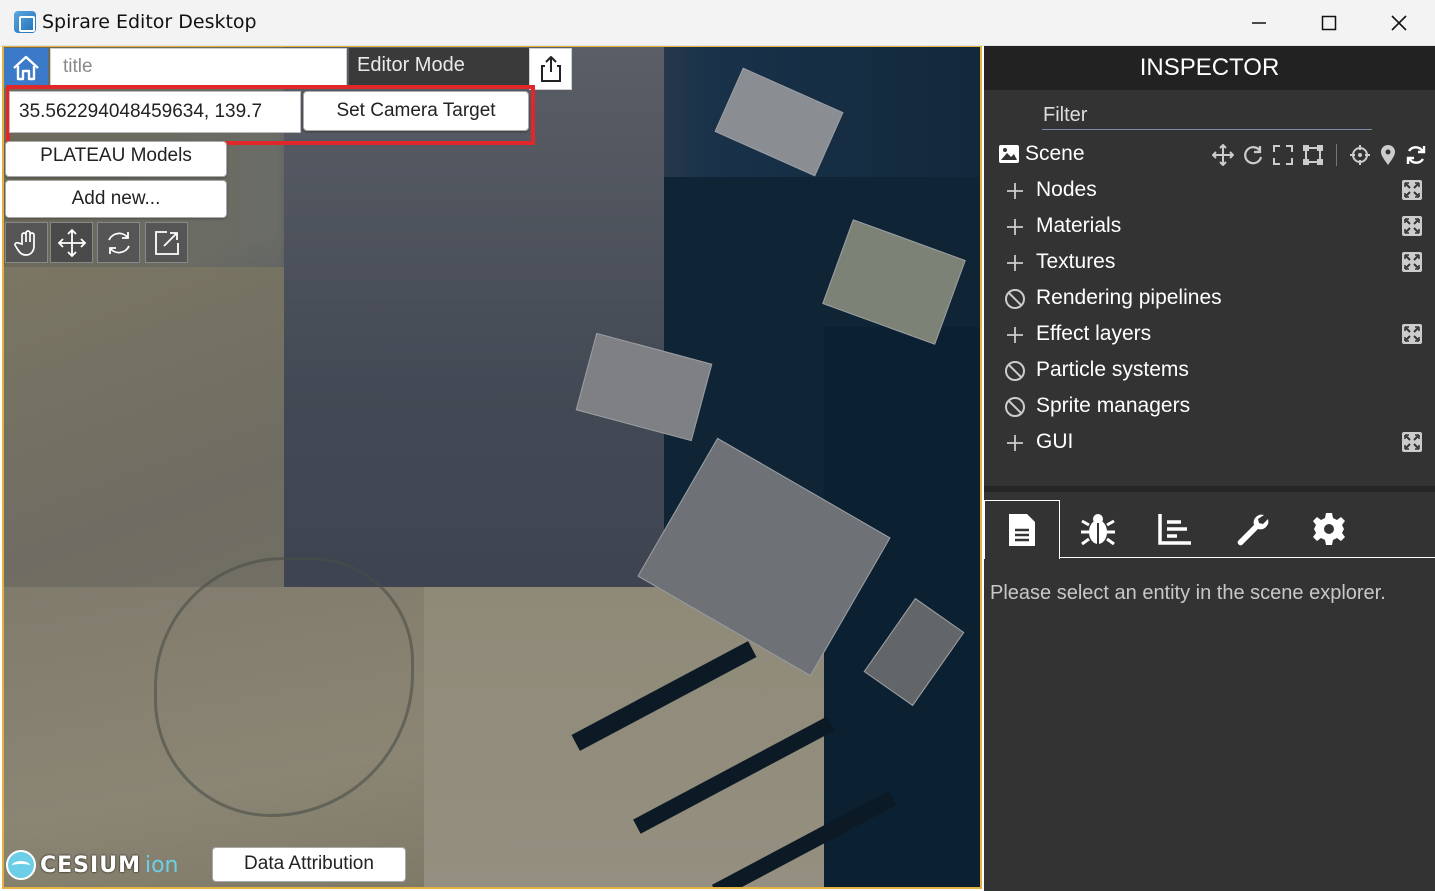 This screenshot has width=1435, height=891. Describe the element at coordinates (1076, 261) in the screenshot. I see `tree-item-label: Textures` at that location.